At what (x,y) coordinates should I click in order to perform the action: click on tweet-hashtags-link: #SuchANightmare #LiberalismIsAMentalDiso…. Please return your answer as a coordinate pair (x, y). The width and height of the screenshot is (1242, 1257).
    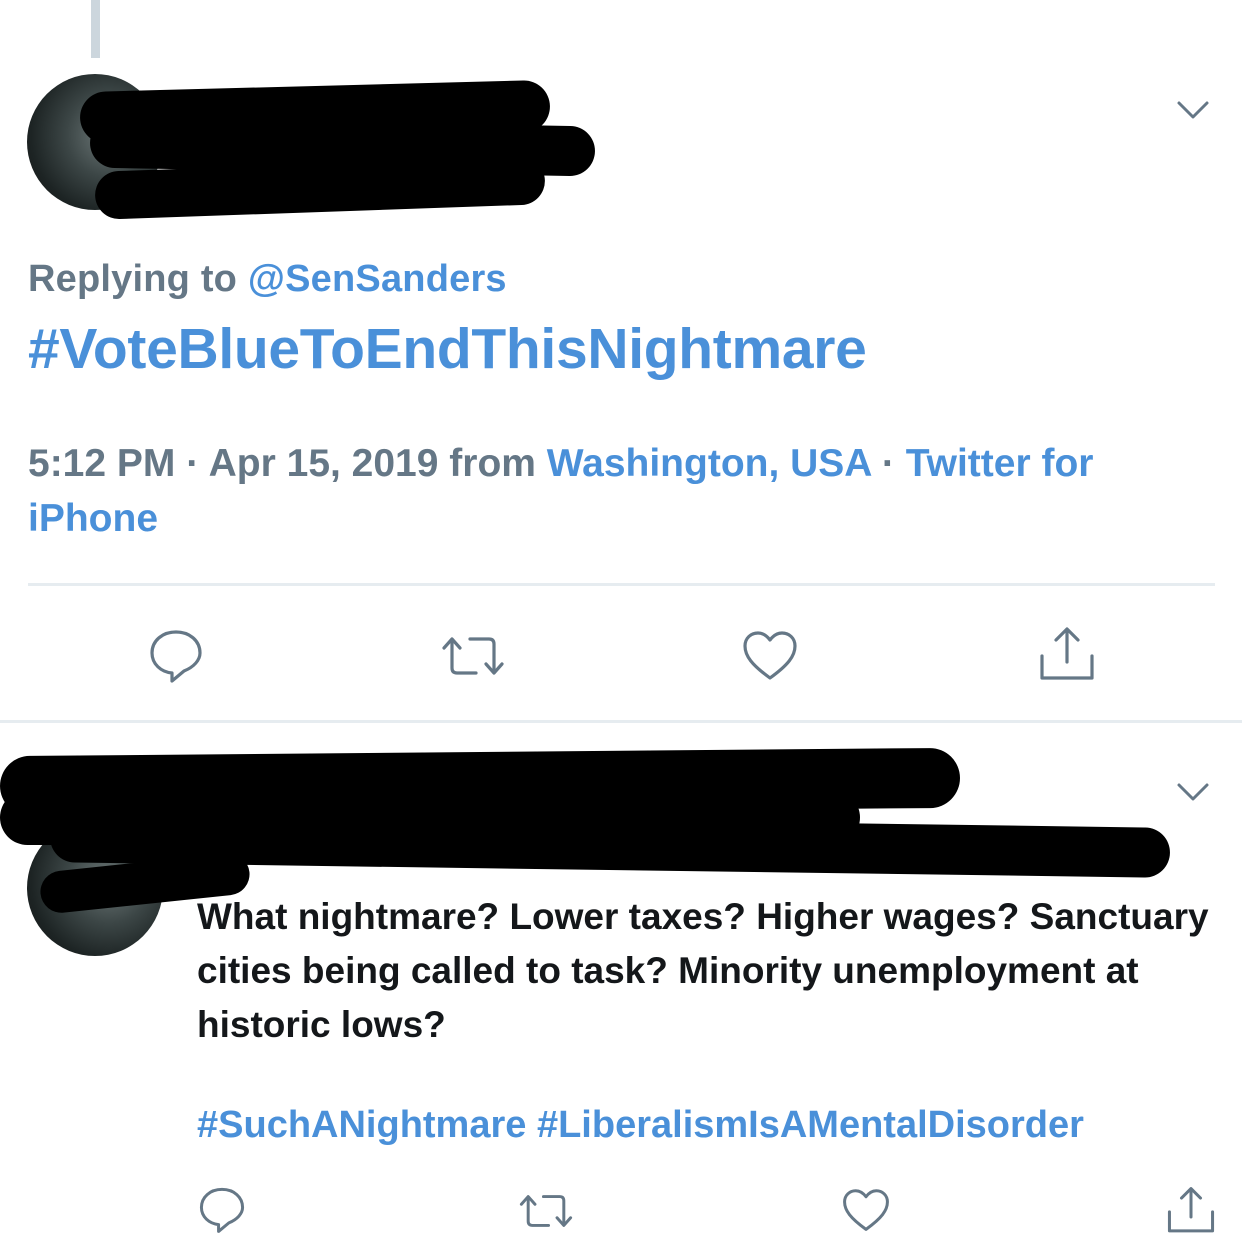
    Looking at the image, I should click on (640, 1125).